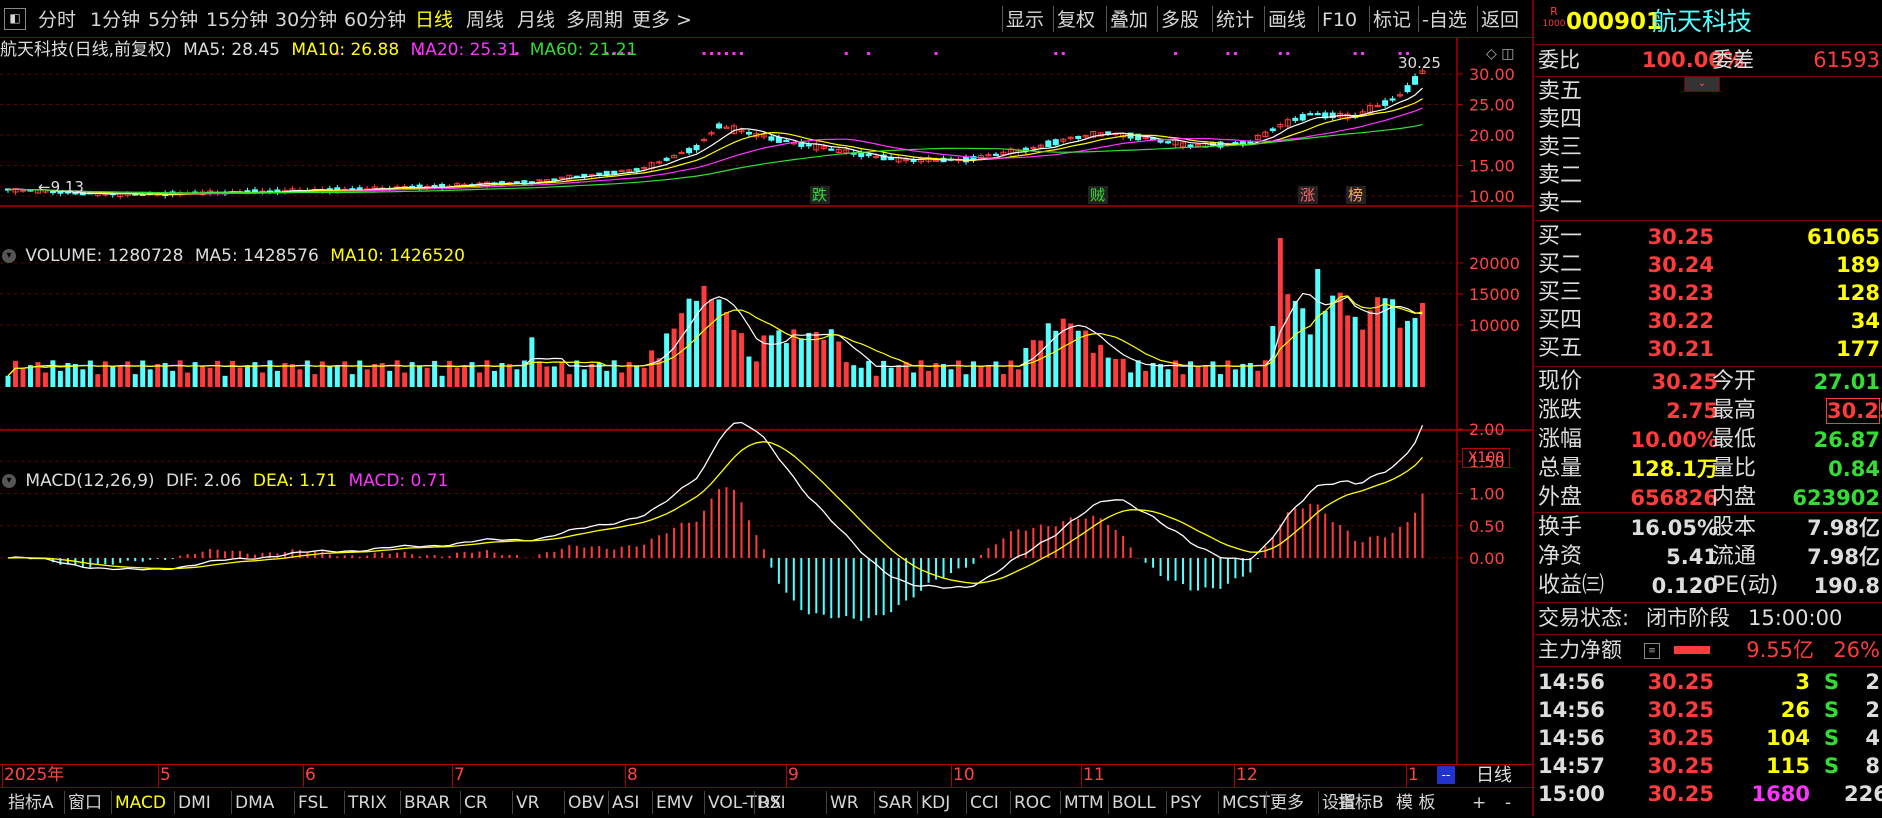 The height and width of the screenshot is (818, 1882). I want to click on tick-volume: 26, so click(1795, 710).